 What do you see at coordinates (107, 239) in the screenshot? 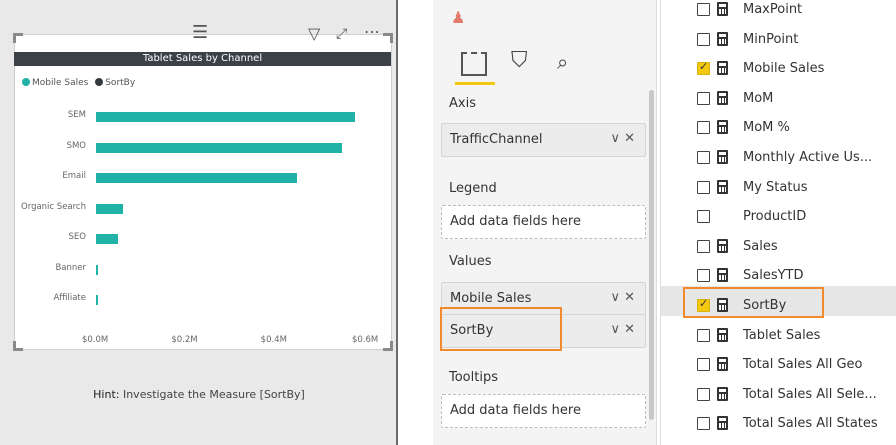
I see `bar-seo` at bounding box center [107, 239].